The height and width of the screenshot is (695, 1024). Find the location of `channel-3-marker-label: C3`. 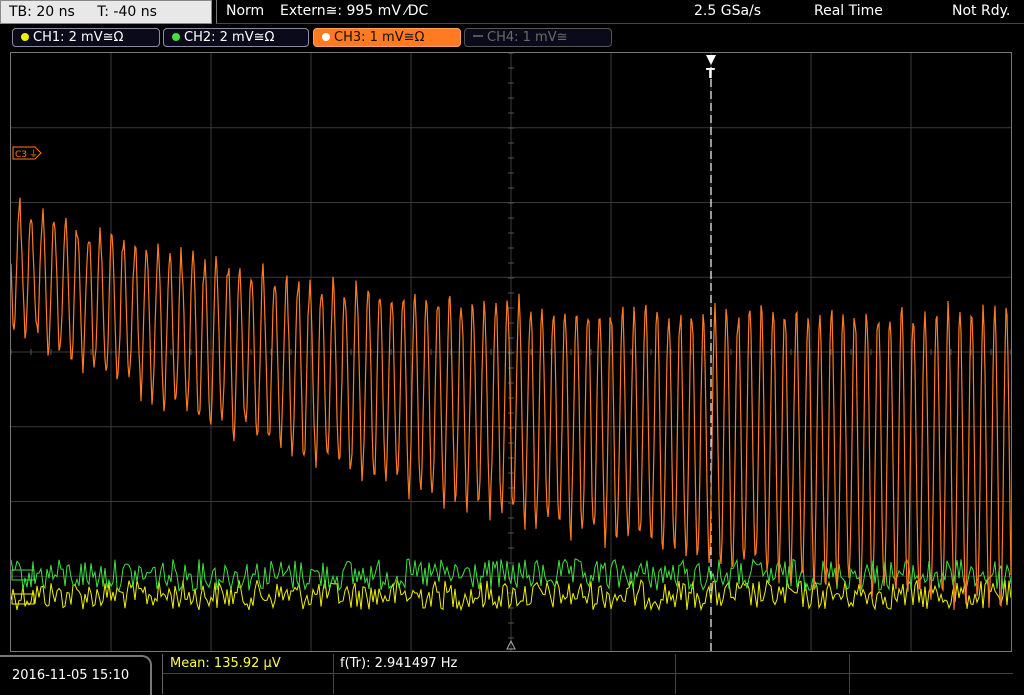

channel-3-marker-label: C3 is located at coordinates (21, 155).